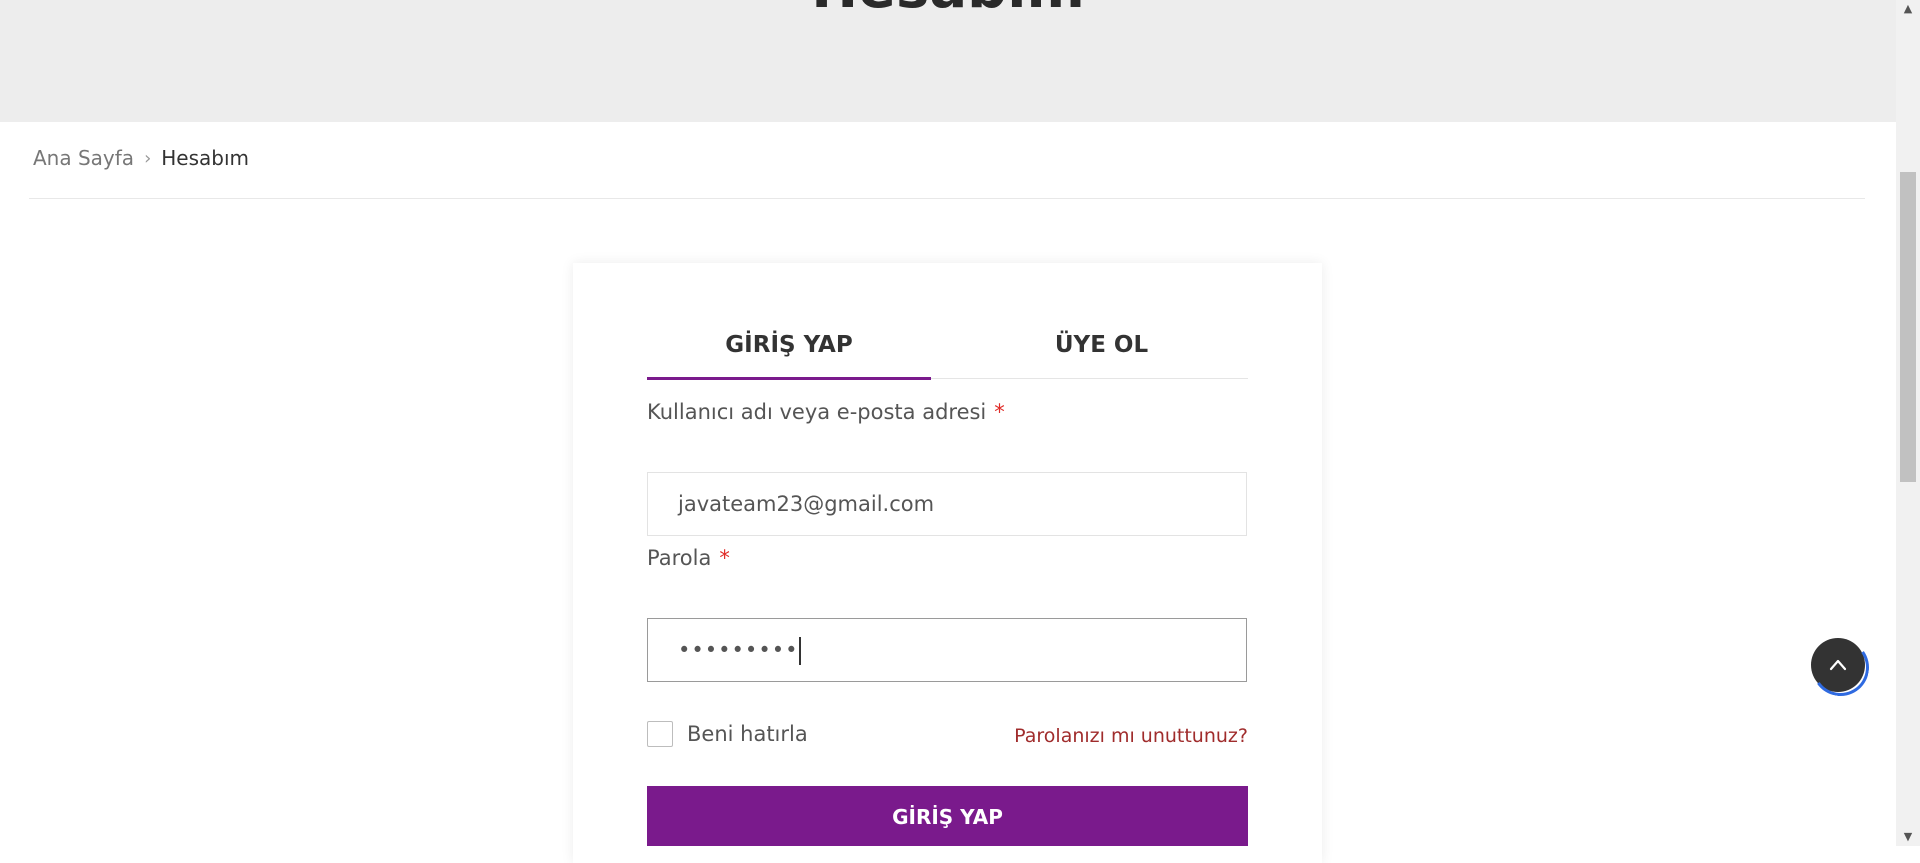 This screenshot has width=1920, height=863. I want to click on password-value: •••••••••, so click(738, 650).